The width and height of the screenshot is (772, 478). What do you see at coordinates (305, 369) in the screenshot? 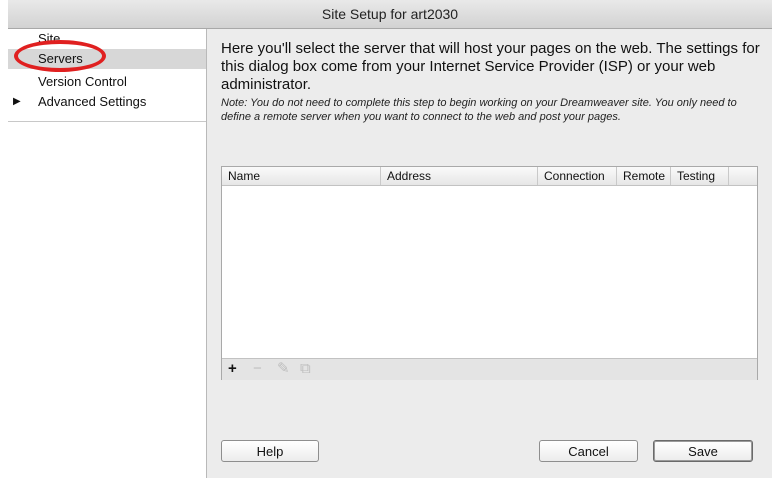
I see `duplicate-icon: ⧉` at bounding box center [305, 369].